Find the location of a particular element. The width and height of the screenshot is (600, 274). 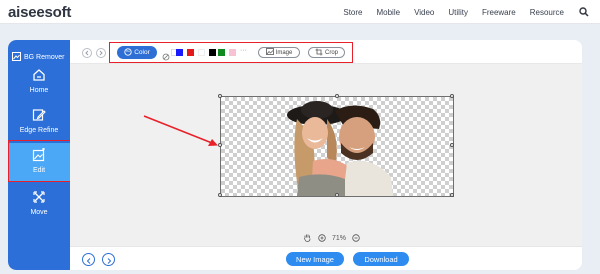

resize-handle-bl is located at coordinates (220, 195).